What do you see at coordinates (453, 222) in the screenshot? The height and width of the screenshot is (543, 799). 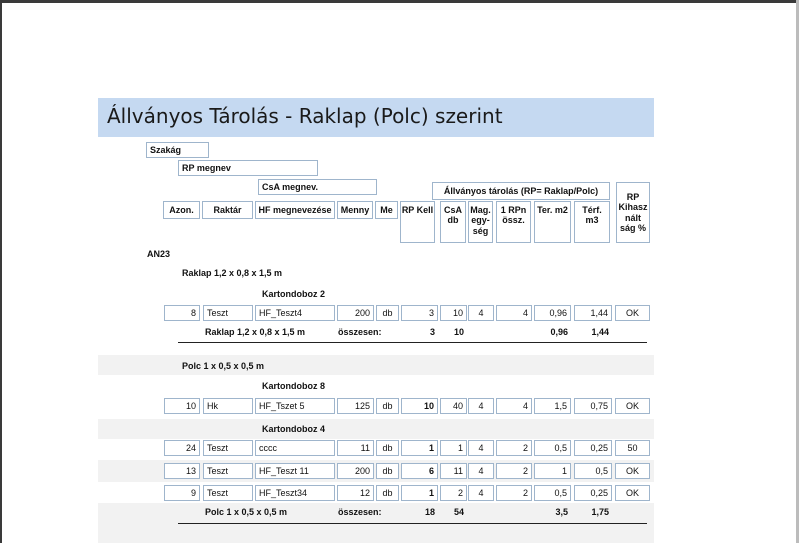 I see `col-csadb-header: CsA db` at bounding box center [453, 222].